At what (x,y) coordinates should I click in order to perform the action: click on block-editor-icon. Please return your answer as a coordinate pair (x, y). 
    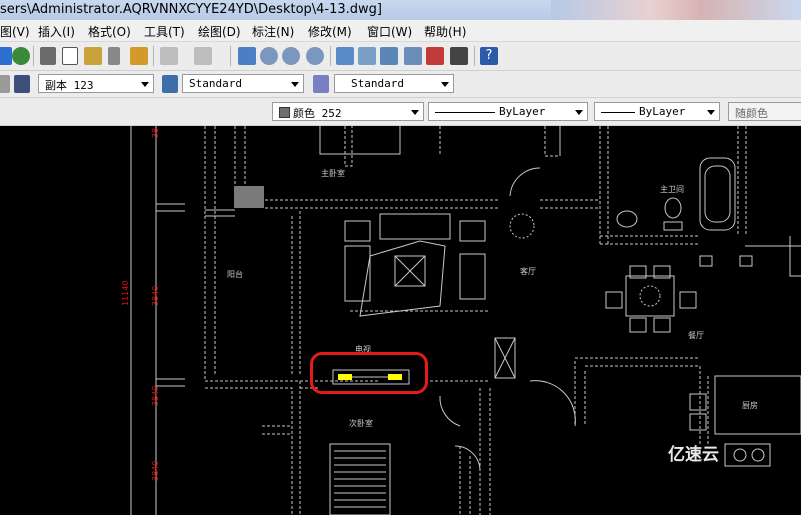
    Looking at the image, I should click on (139, 56).